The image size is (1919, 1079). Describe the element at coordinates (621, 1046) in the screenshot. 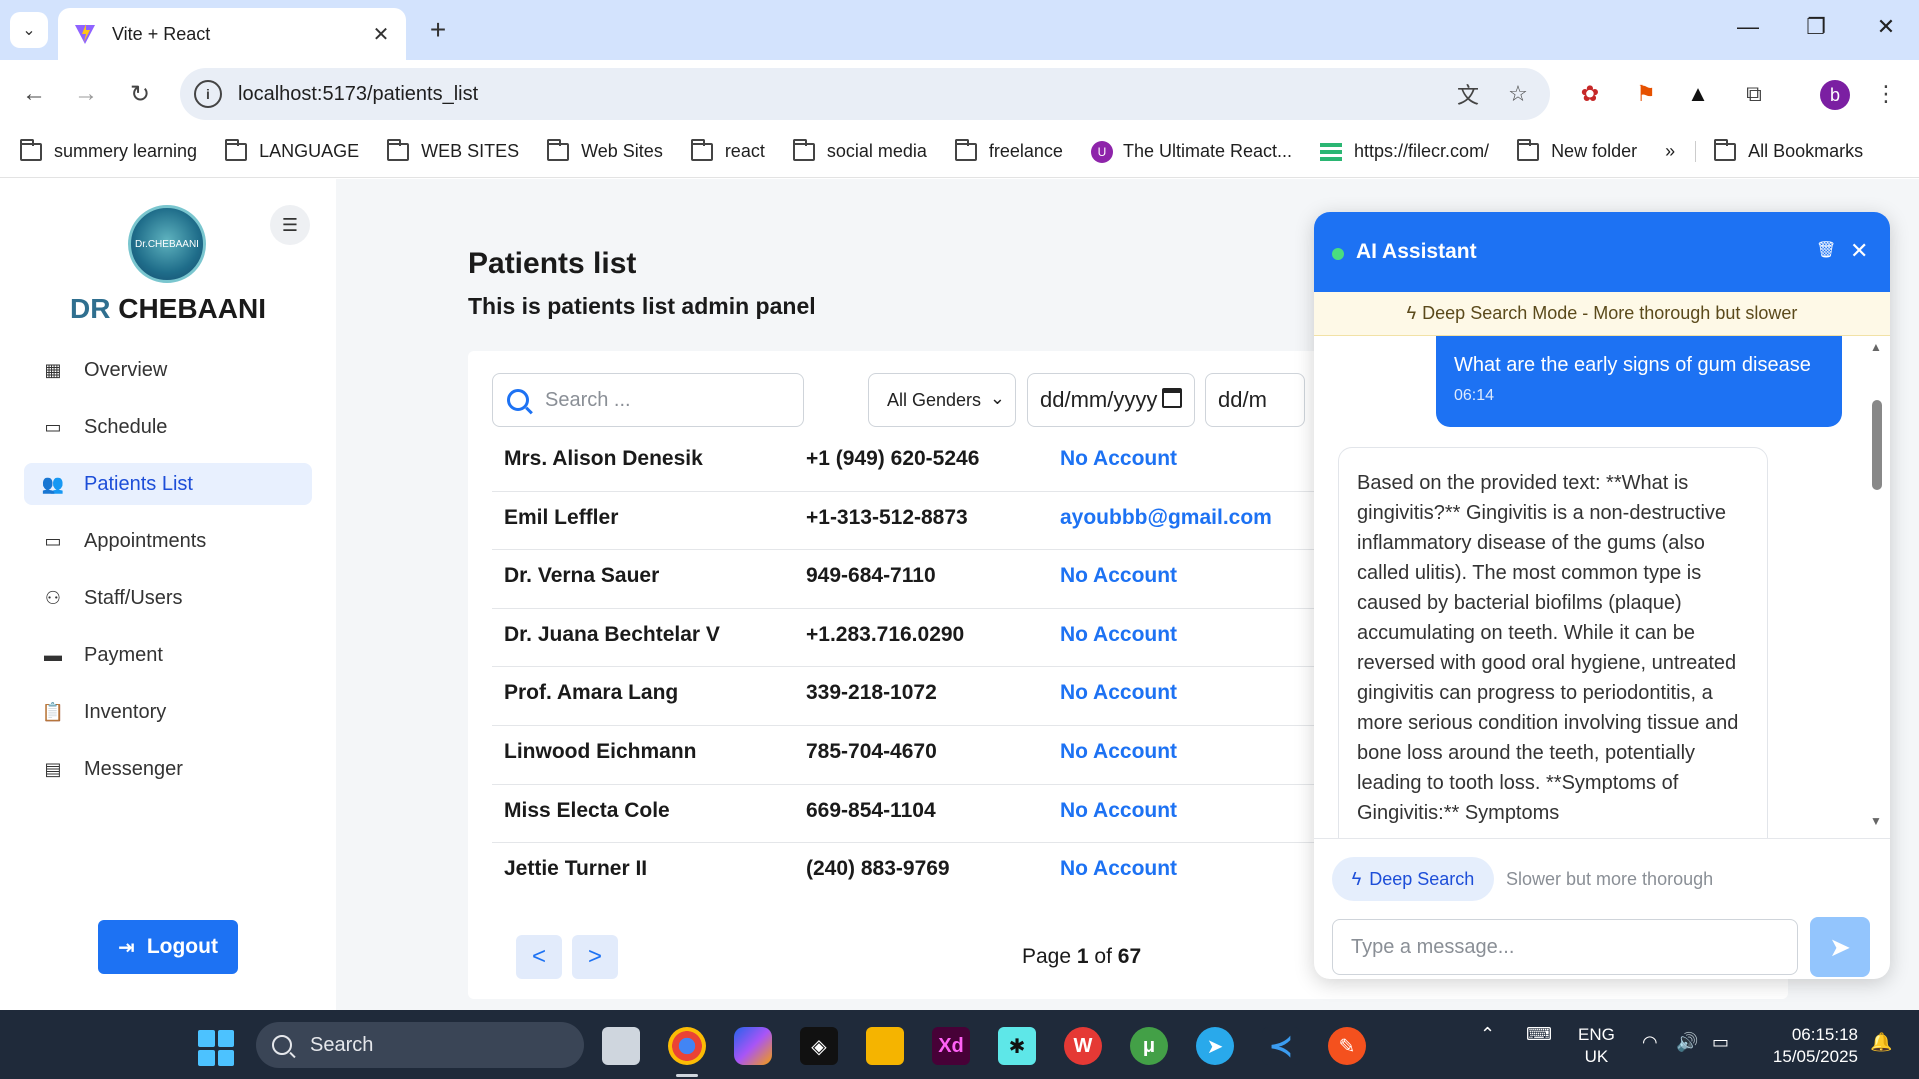

I see `task-view-icon` at that location.